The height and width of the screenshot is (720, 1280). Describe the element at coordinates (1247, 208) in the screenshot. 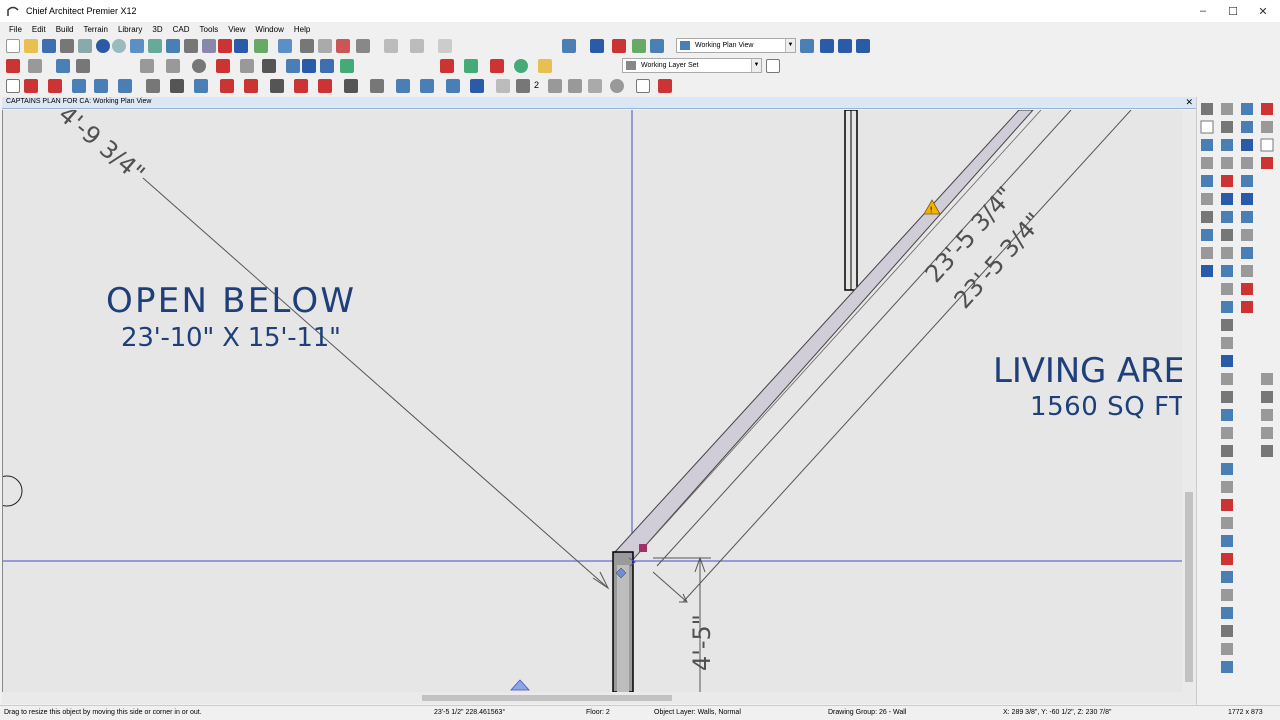

I see `column-3-tools` at that location.